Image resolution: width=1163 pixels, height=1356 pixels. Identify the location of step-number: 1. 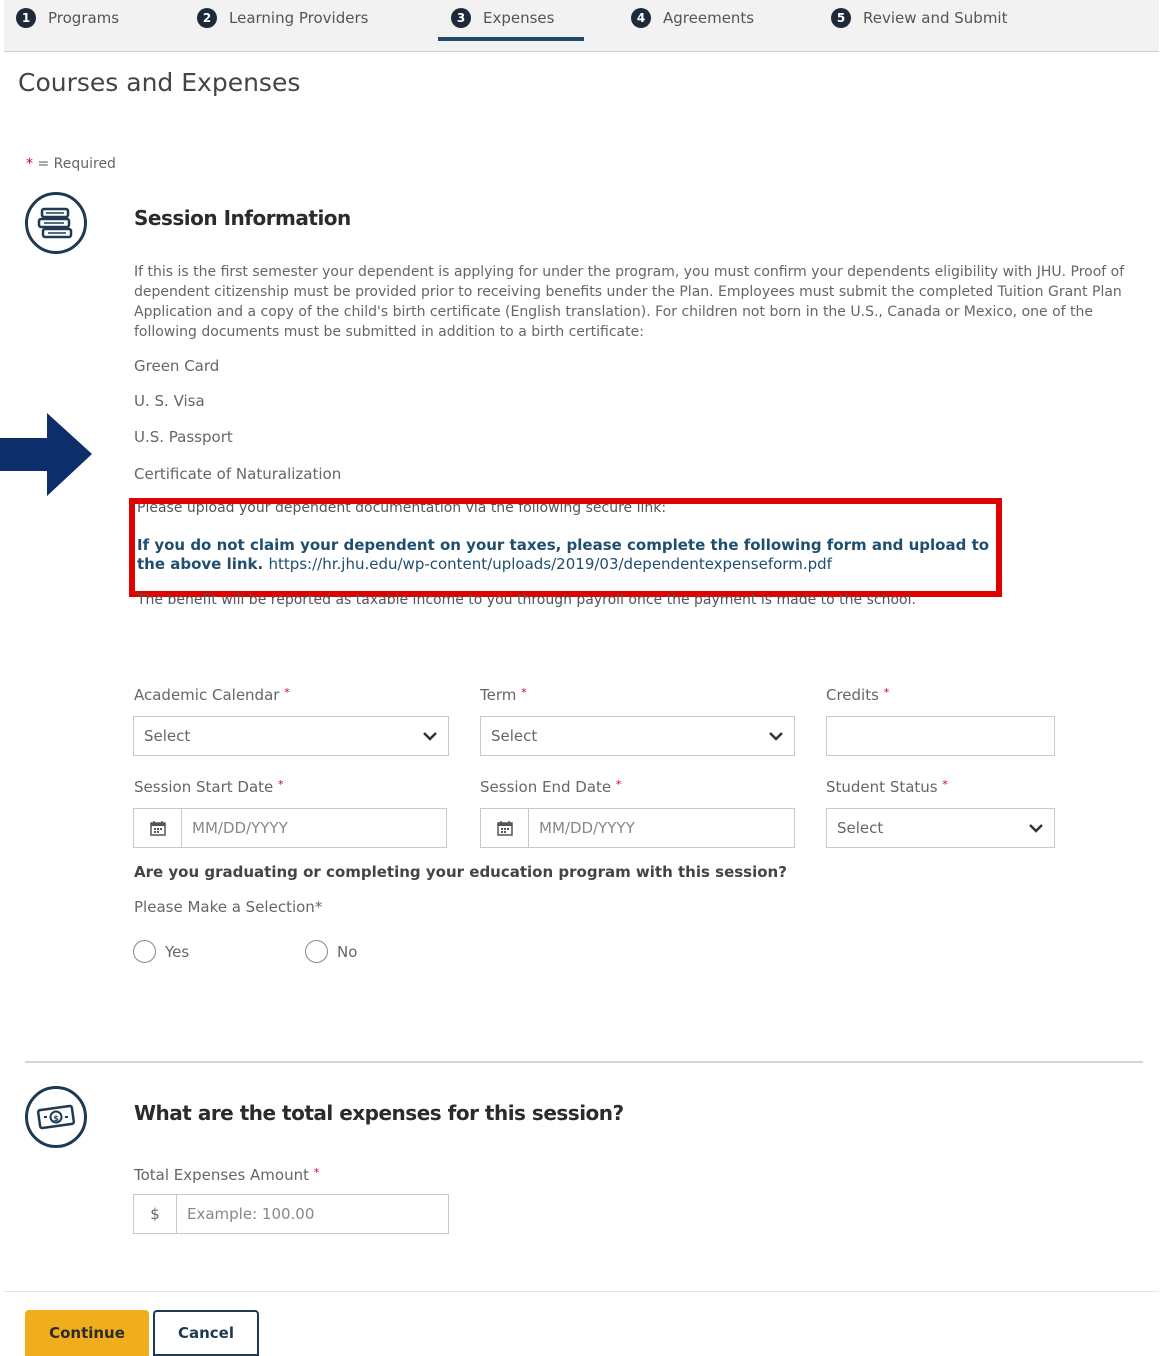
(26, 18).